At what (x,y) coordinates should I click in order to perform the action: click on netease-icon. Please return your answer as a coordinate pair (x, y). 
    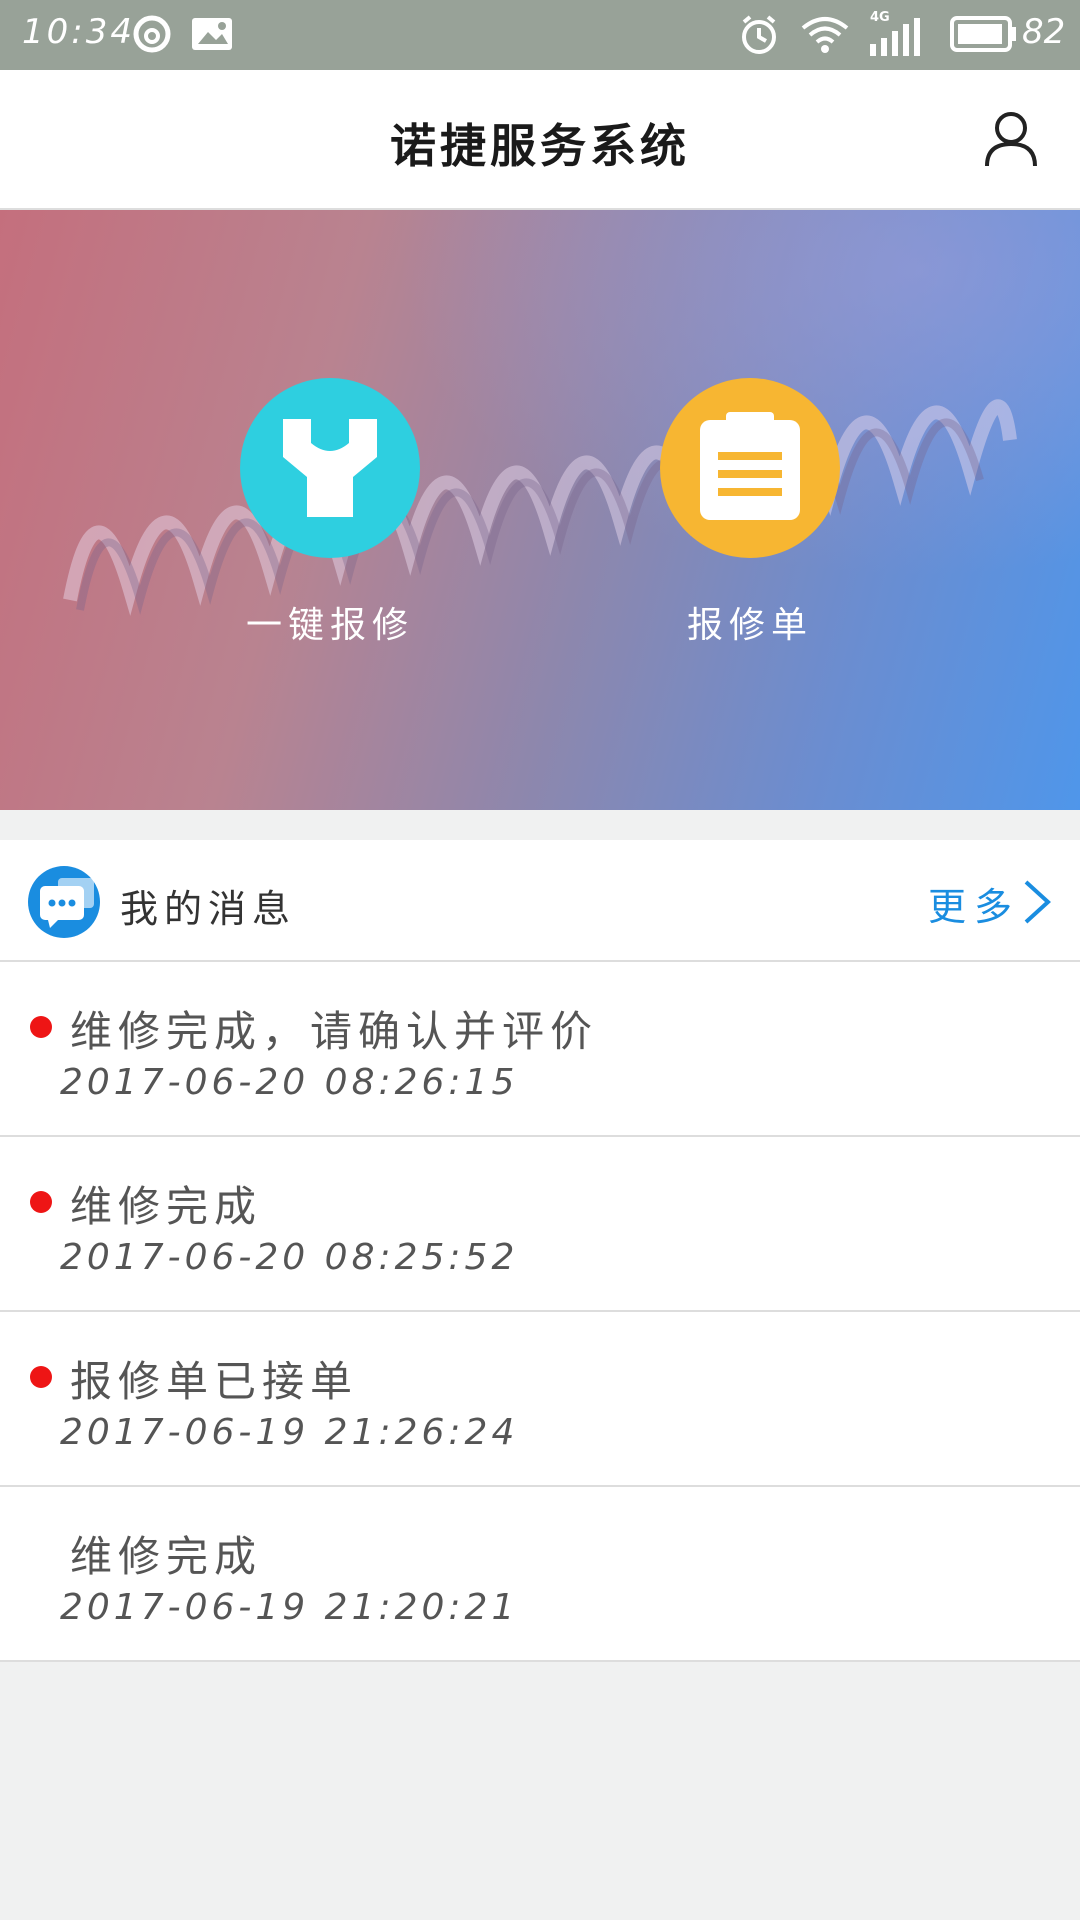
    Looking at the image, I should click on (152, 34).